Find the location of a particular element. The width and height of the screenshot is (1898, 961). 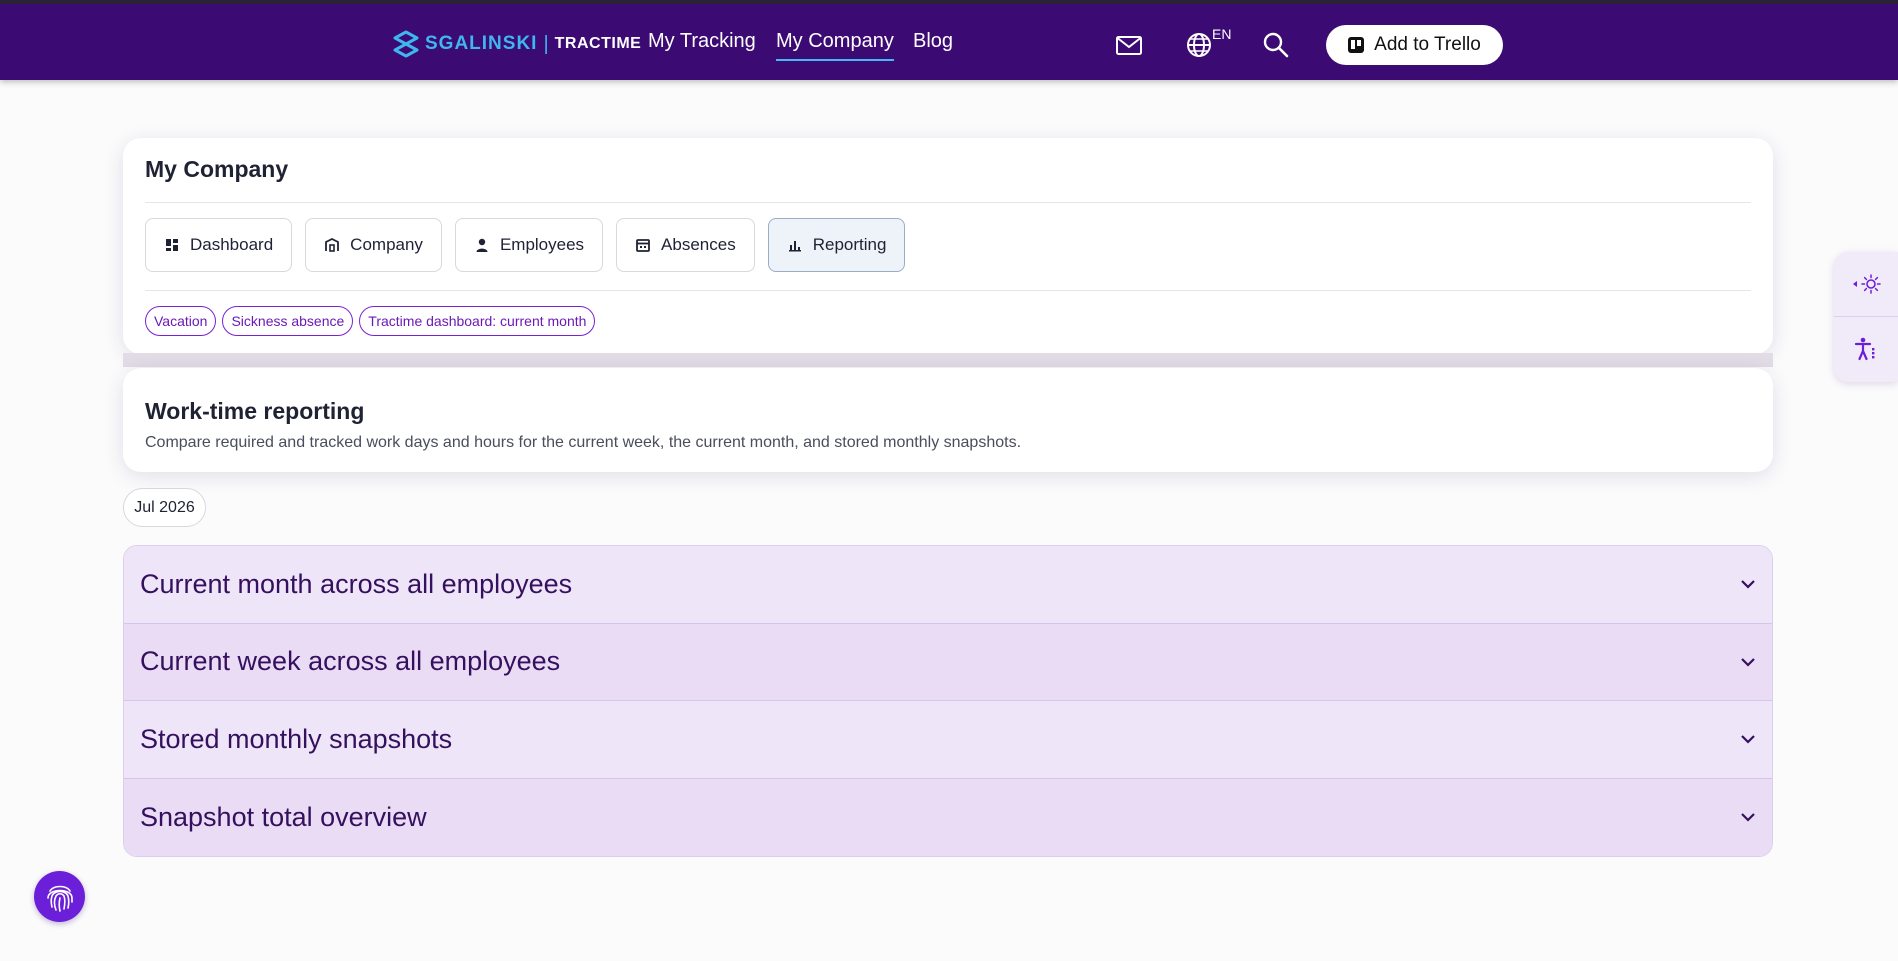

accordion-snapshot-total: Snapshot total overview is located at coordinates (948, 817).